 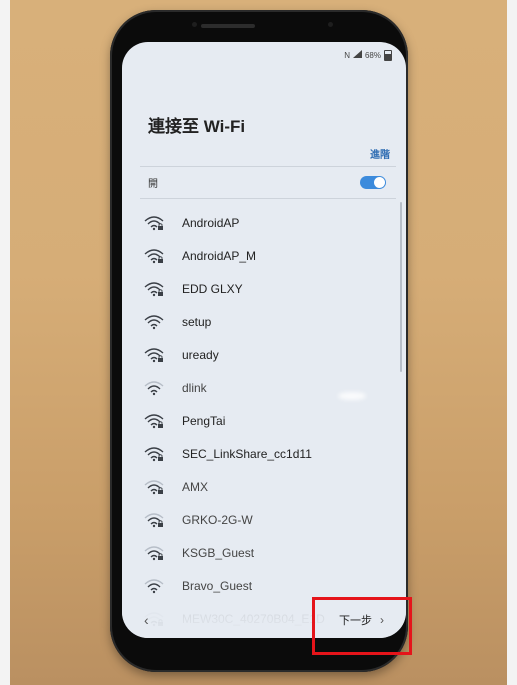 I want to click on wifi-network-item: AMX, so click(x=268, y=486).